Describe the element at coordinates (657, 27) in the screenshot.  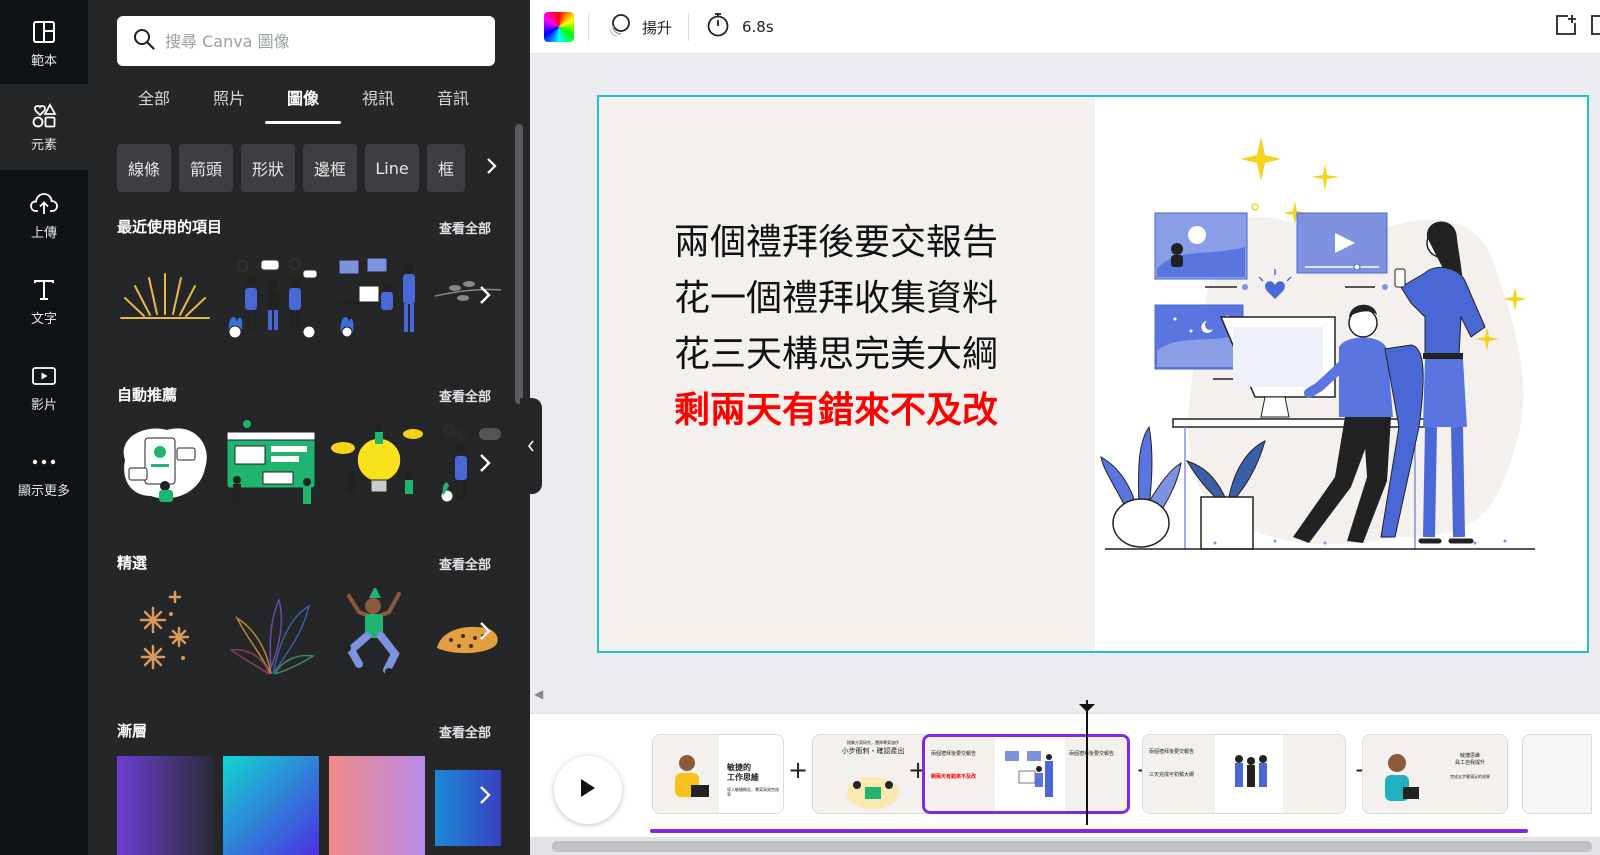
I see `animation-label: 揚升` at that location.